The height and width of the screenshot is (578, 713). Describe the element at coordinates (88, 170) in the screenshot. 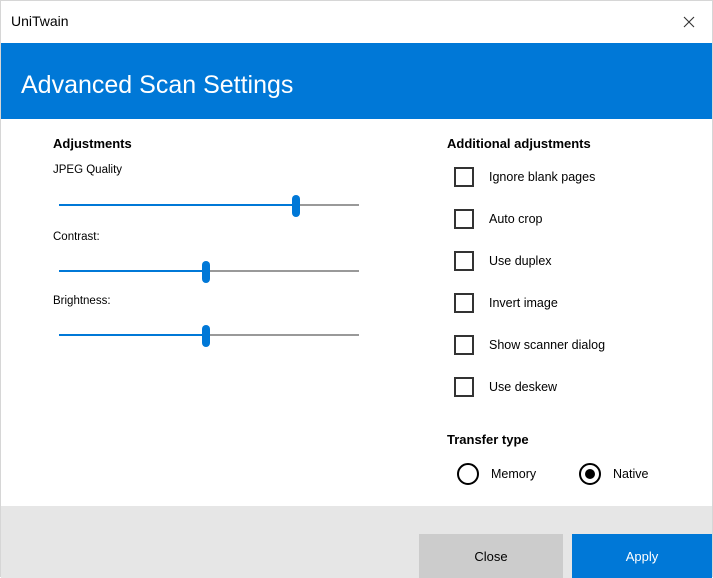

I see `jpeg-quality-label: JPEG Quality` at that location.